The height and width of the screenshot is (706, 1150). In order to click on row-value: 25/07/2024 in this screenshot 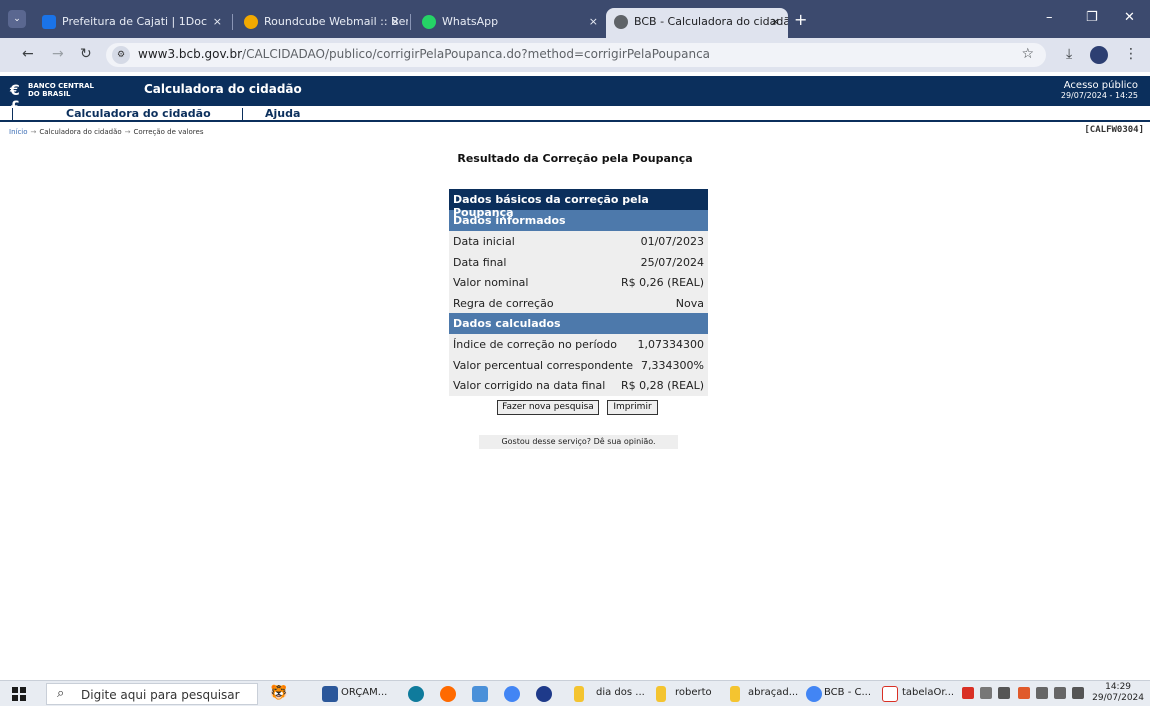, I will do `click(672, 262)`.